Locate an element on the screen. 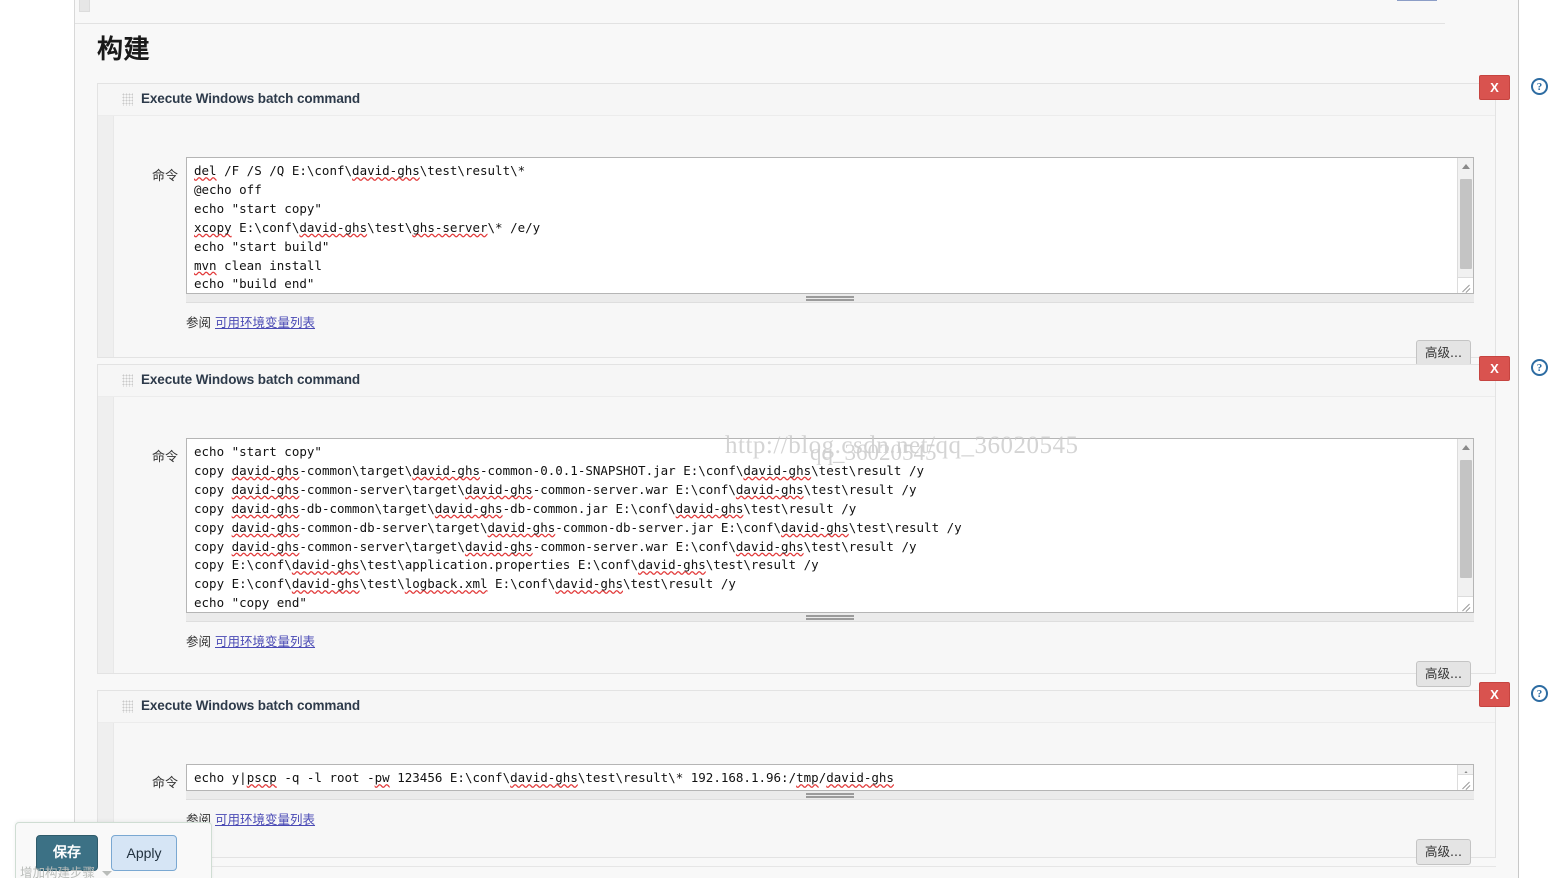  build-step-1-header: Execute Windows batch command X ? is located at coordinates (823, 95).